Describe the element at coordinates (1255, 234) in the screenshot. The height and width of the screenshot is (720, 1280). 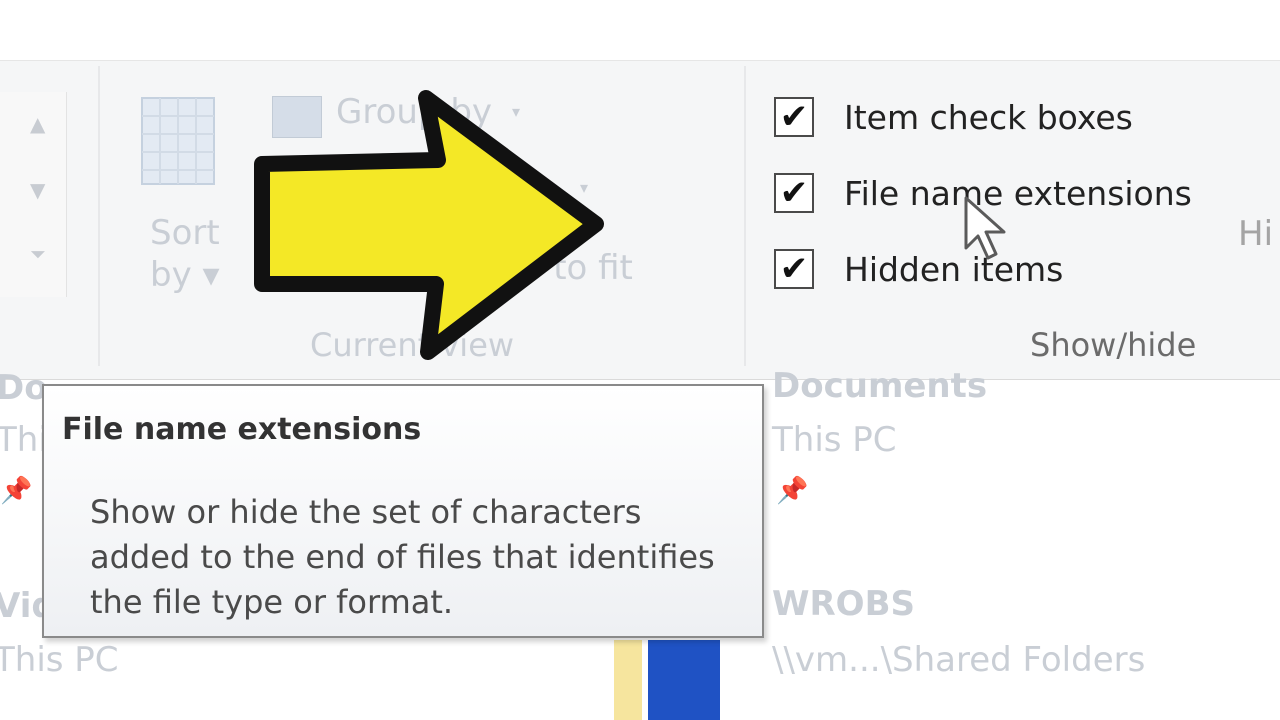
I see `hide-selected-items-button: Hi` at that location.